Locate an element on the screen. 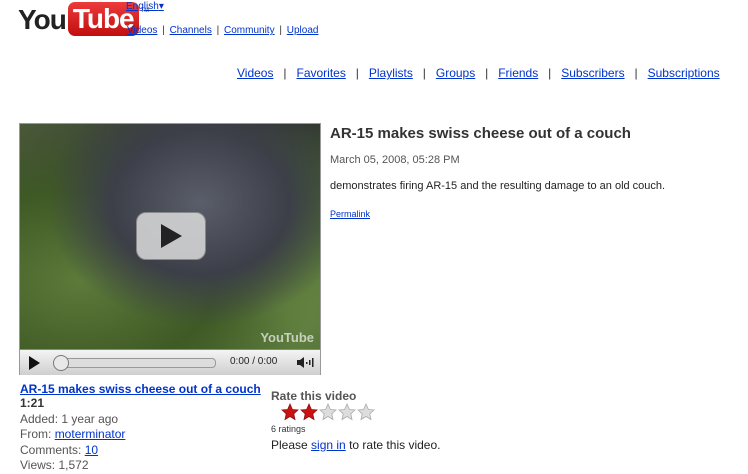 The image size is (748, 474). language-link: English▾ is located at coordinates (145, 6).